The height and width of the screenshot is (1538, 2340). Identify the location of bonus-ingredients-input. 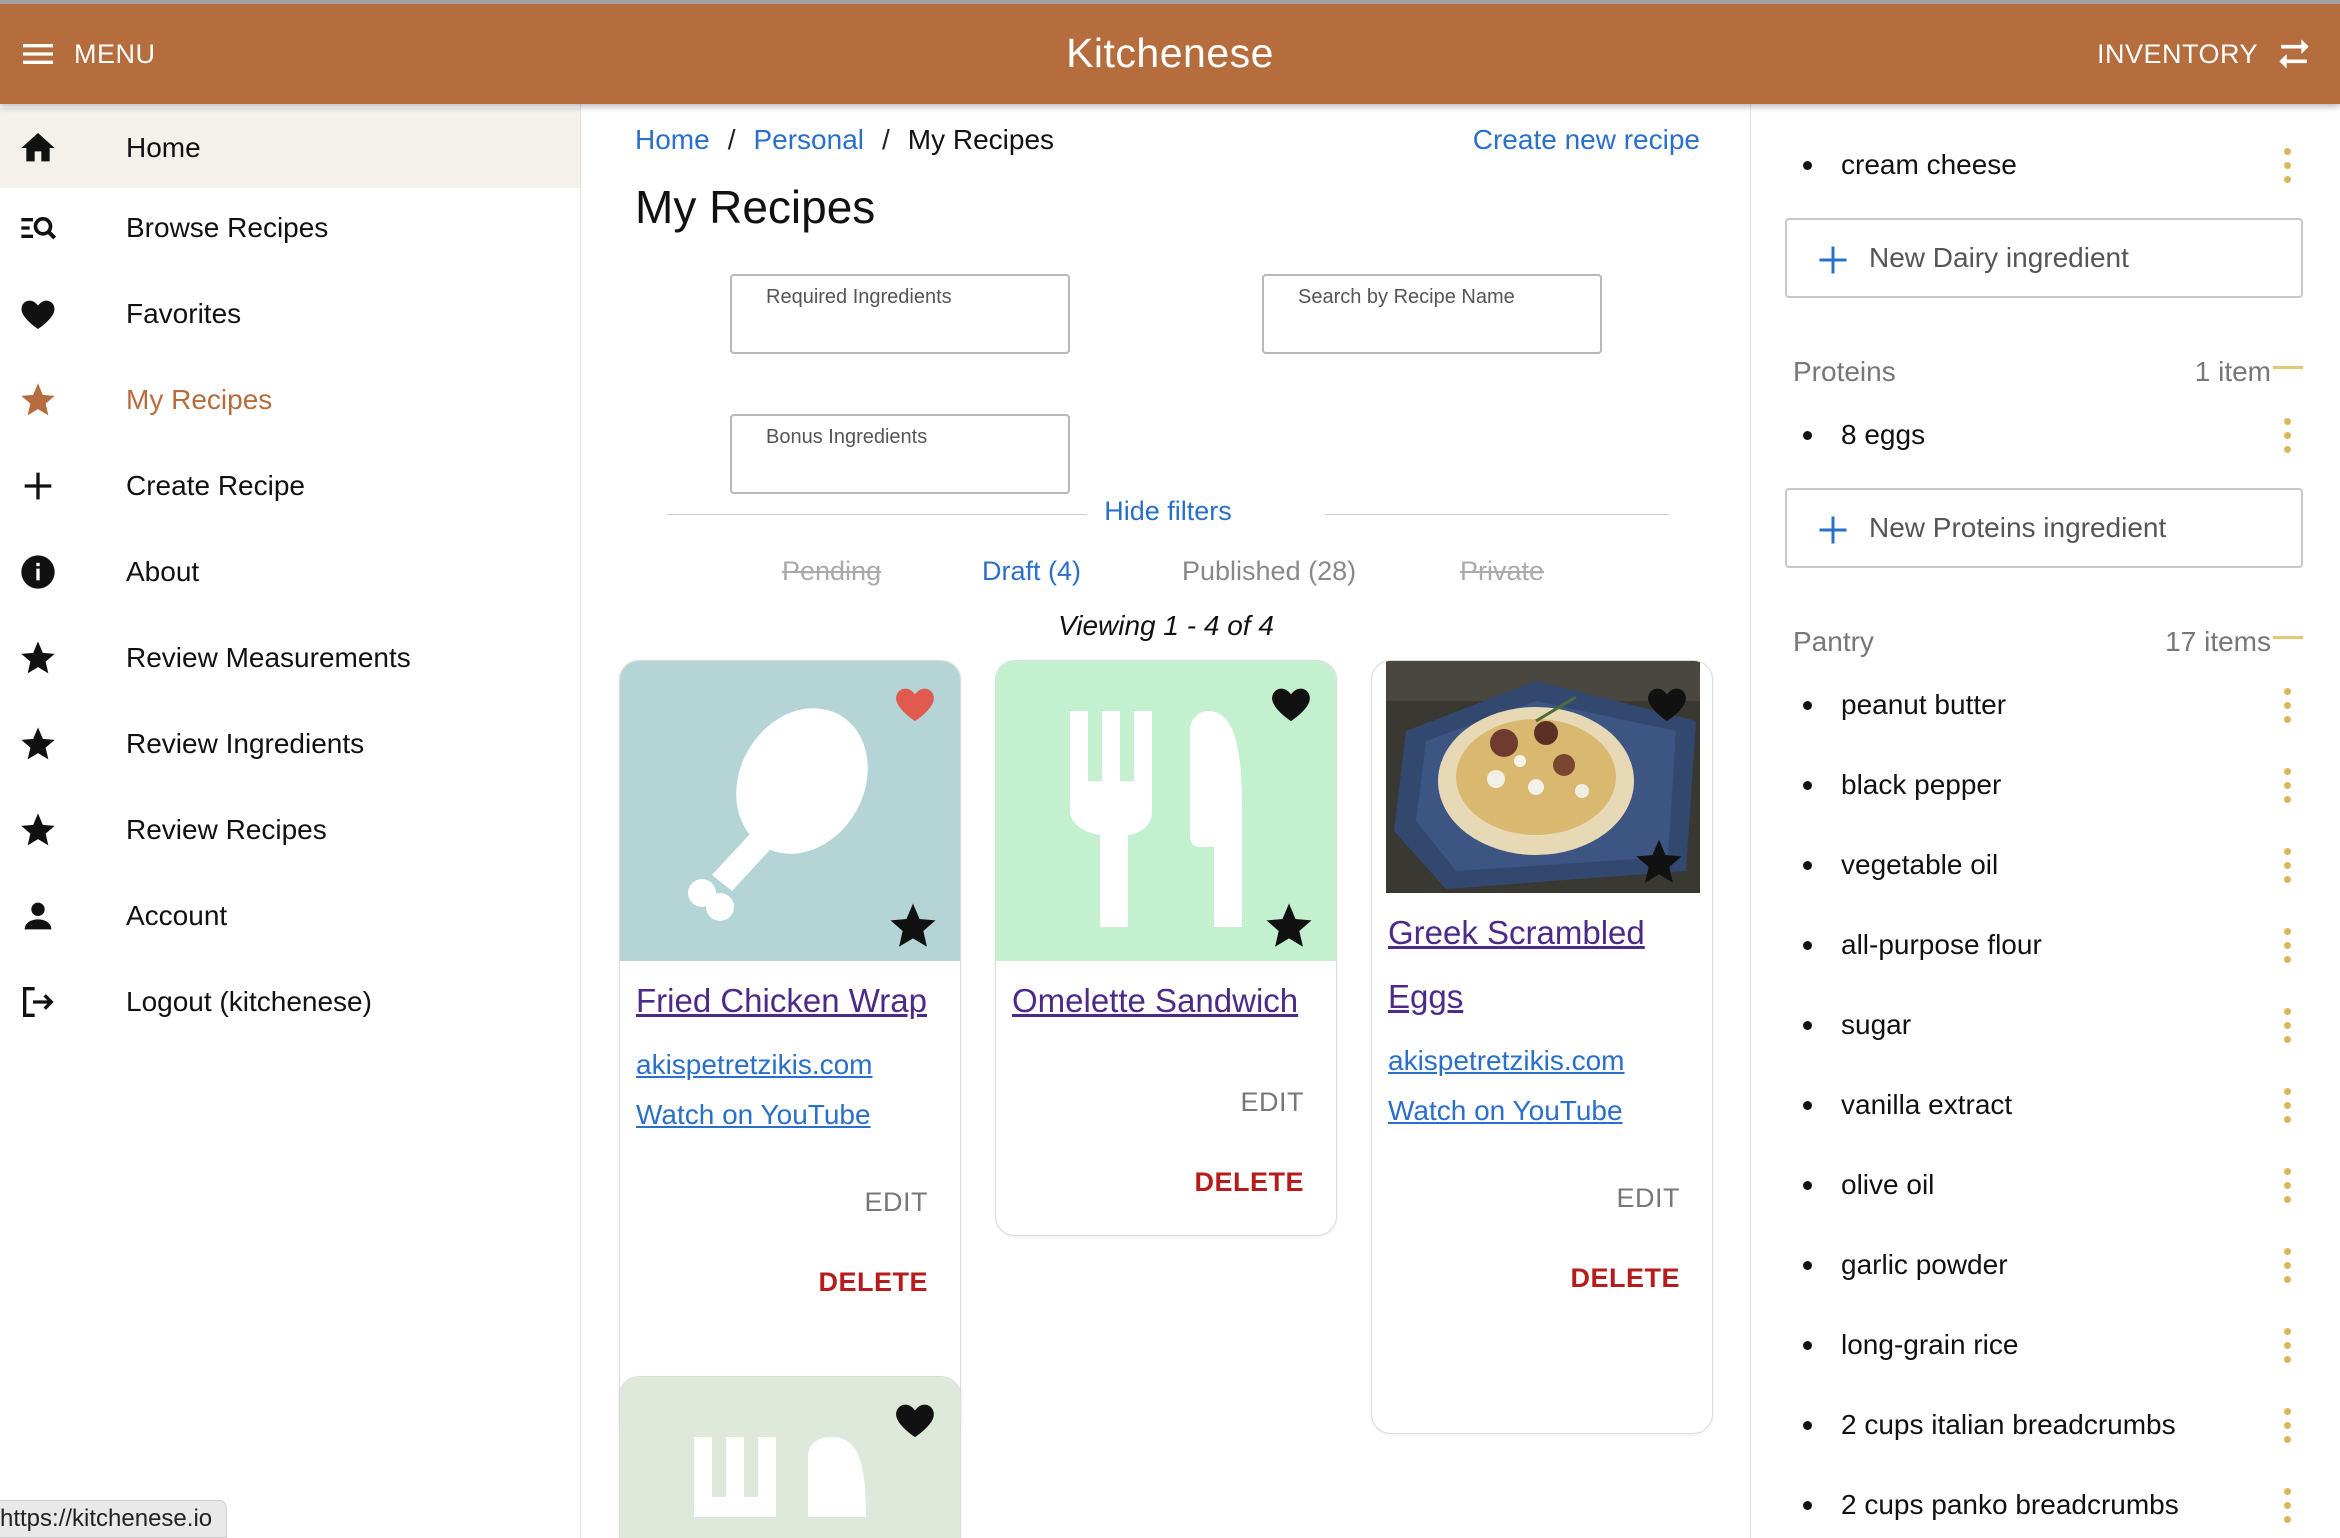
(904, 470).